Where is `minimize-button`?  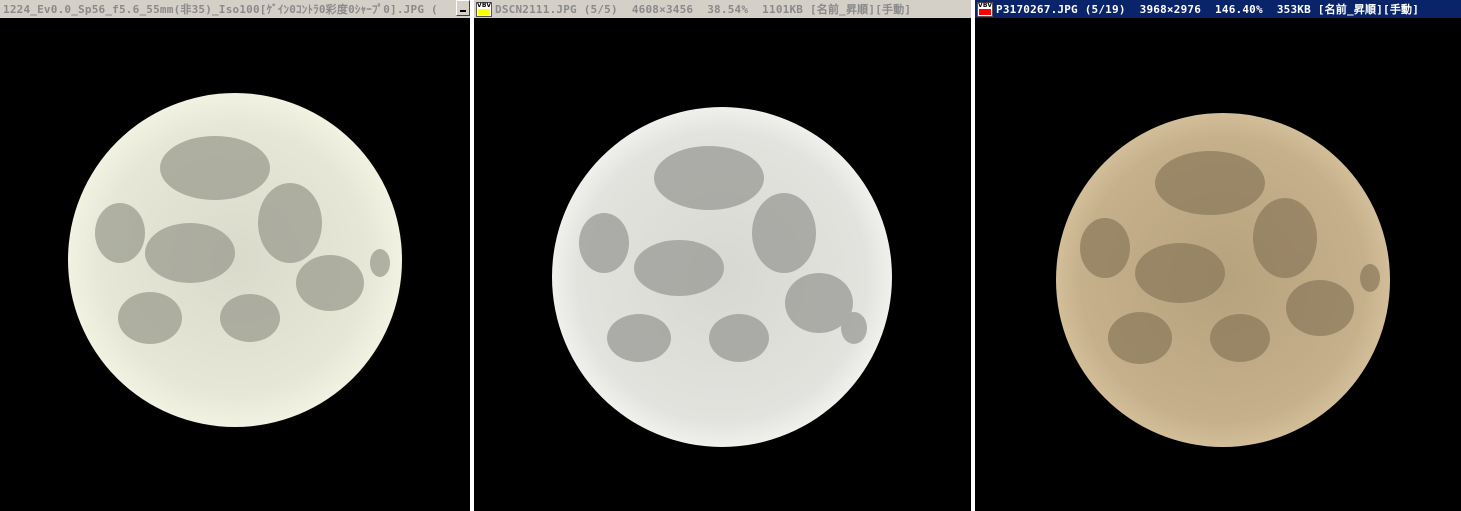 minimize-button is located at coordinates (463, 8).